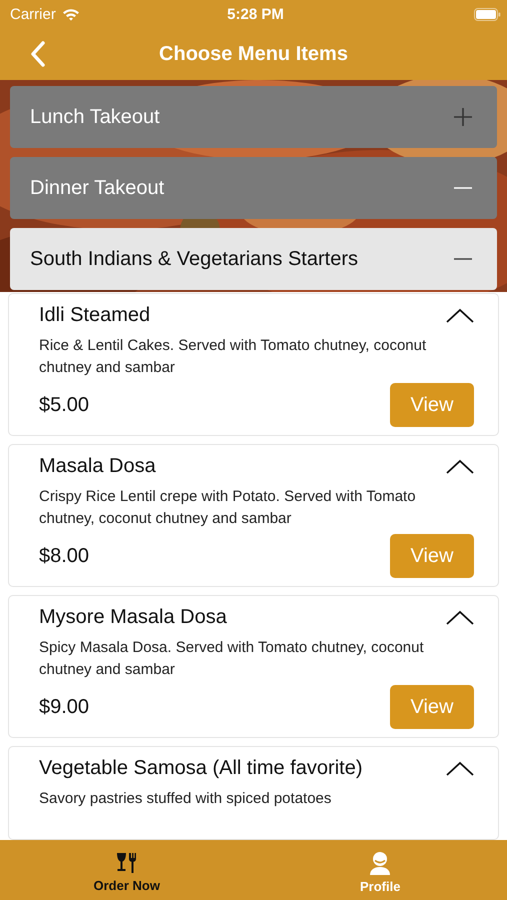  What do you see at coordinates (488, 14) in the screenshot?
I see `battery-icon` at bounding box center [488, 14].